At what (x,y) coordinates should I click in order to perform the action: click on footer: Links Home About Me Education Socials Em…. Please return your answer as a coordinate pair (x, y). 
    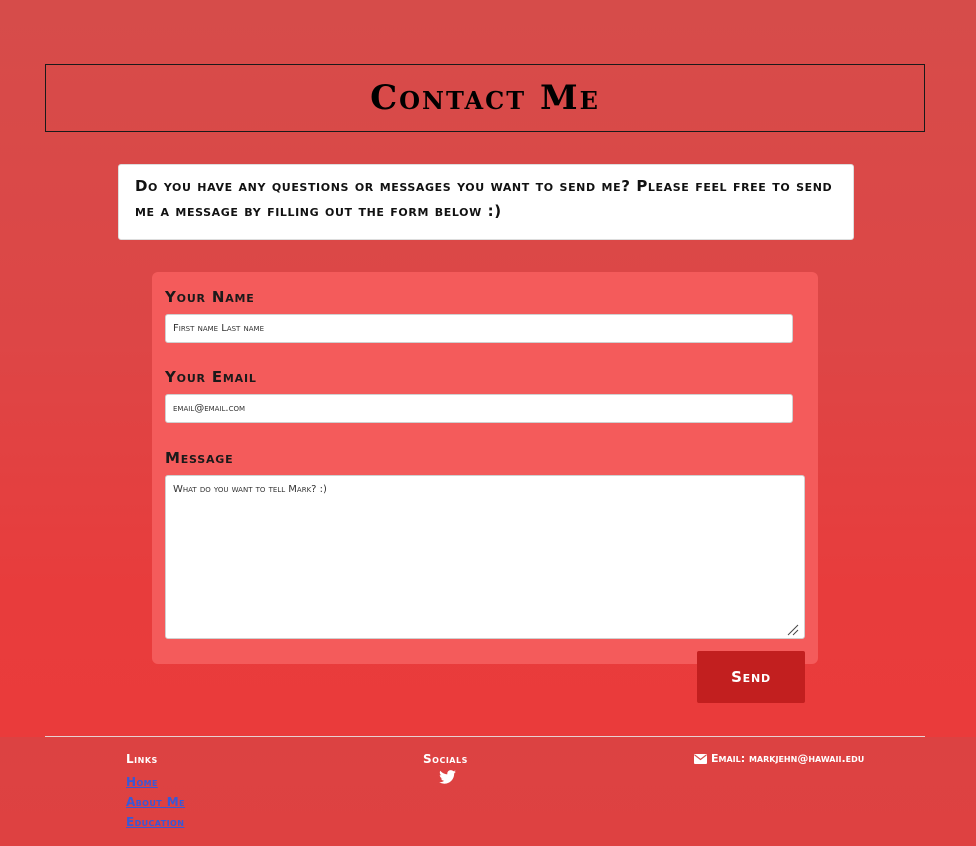
    Looking at the image, I should click on (488, 791).